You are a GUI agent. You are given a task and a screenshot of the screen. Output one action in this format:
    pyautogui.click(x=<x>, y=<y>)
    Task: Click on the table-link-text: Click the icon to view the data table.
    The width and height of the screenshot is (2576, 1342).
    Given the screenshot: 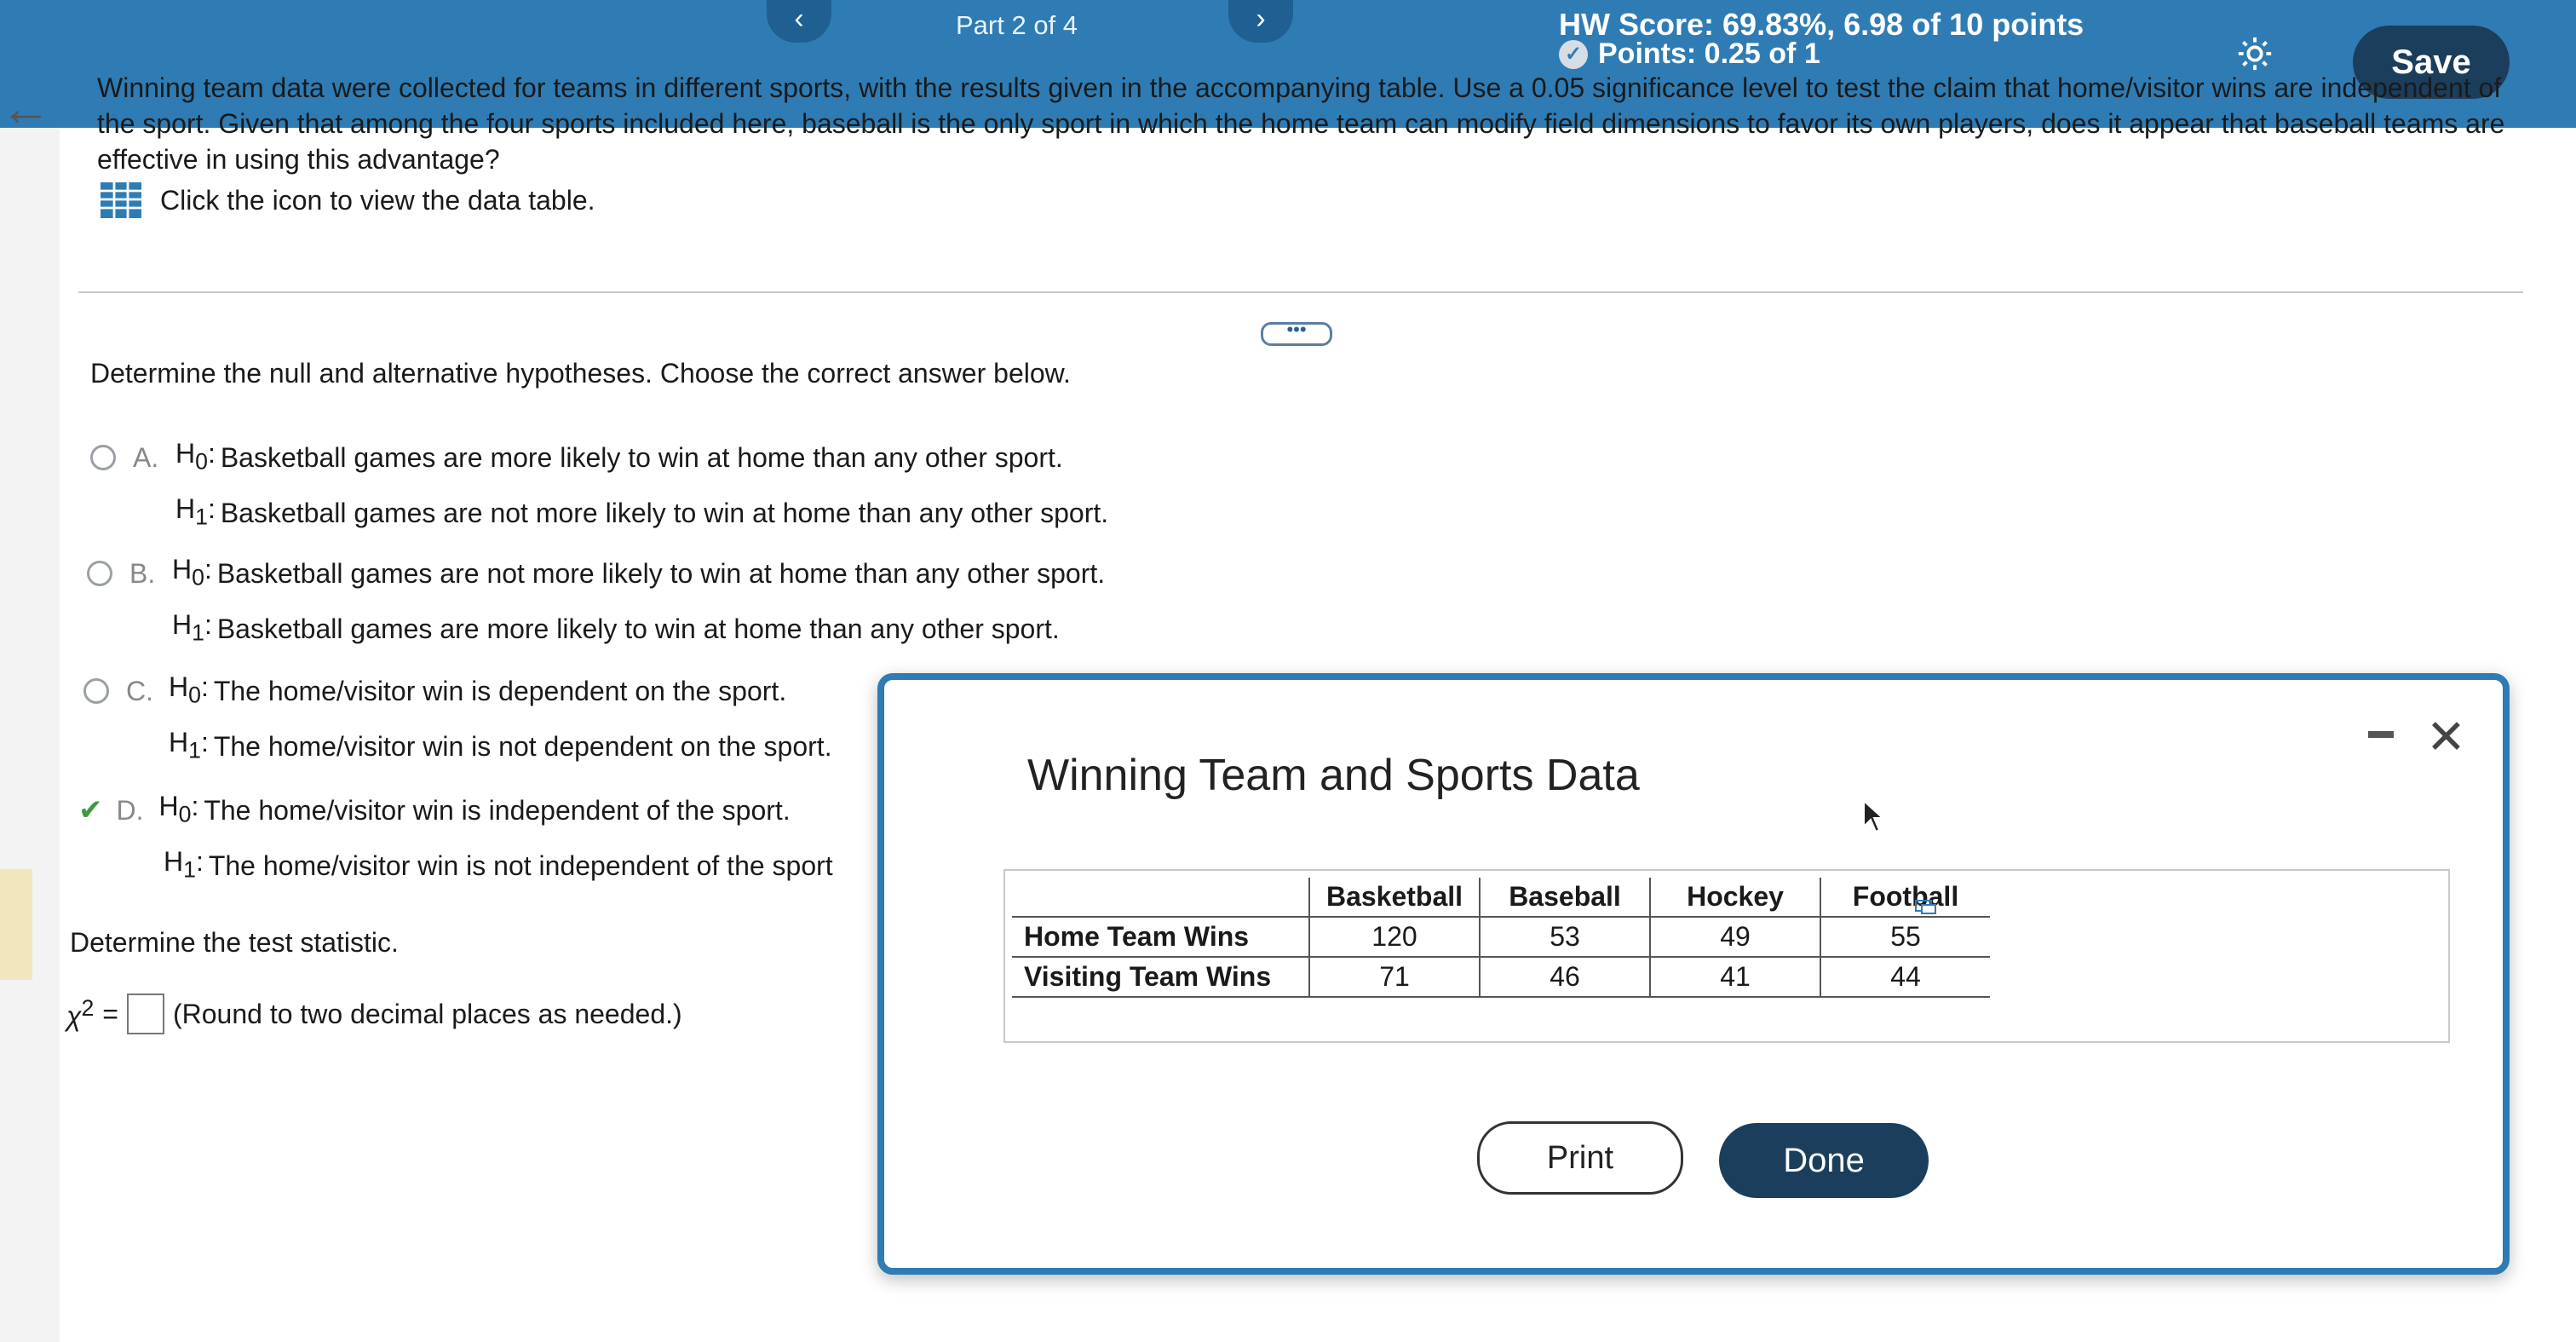 What is the action you would take?
    pyautogui.click(x=377, y=200)
    